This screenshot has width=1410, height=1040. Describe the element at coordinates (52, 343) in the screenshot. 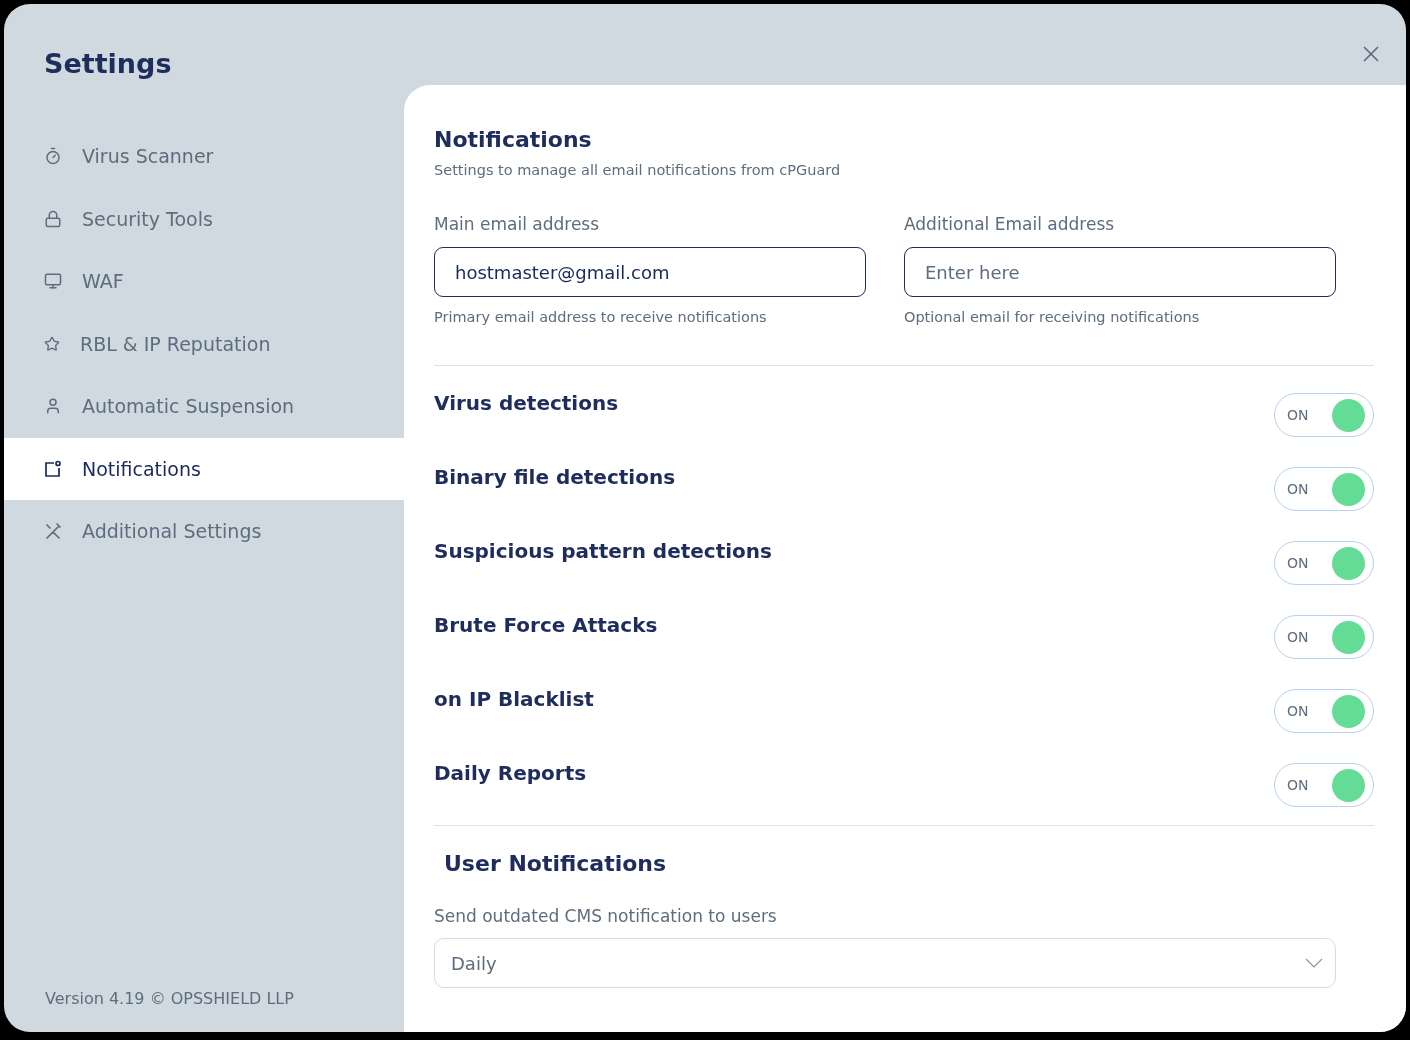

I see `star-icon` at that location.